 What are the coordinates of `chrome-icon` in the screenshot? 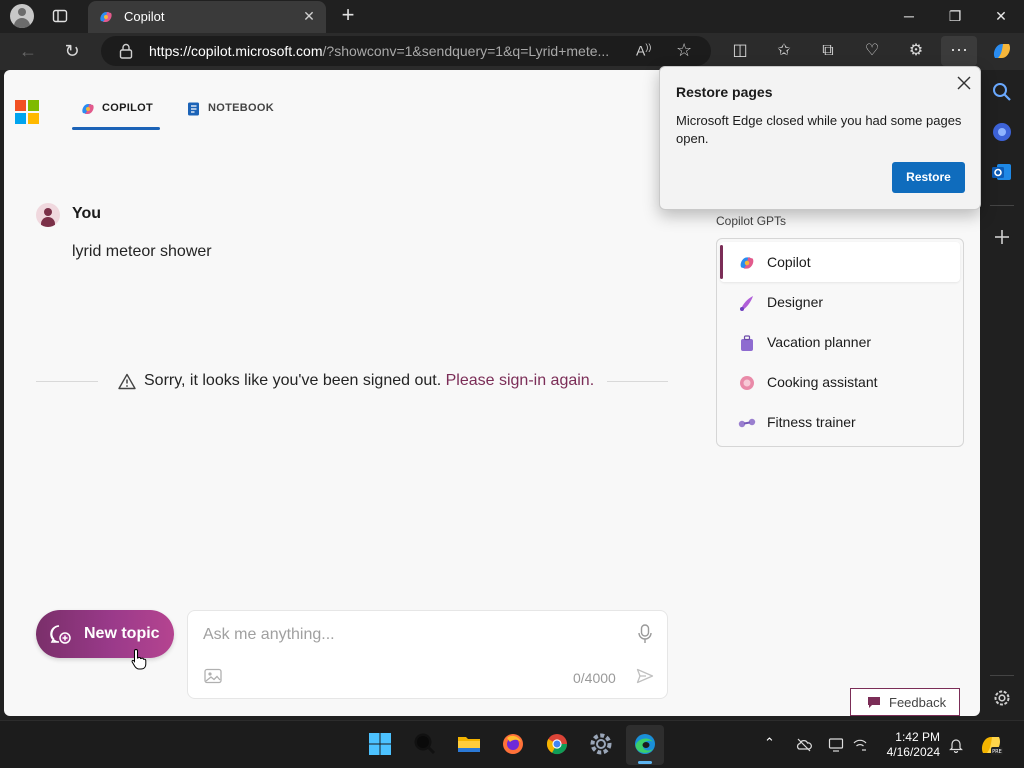 It's located at (557, 744).